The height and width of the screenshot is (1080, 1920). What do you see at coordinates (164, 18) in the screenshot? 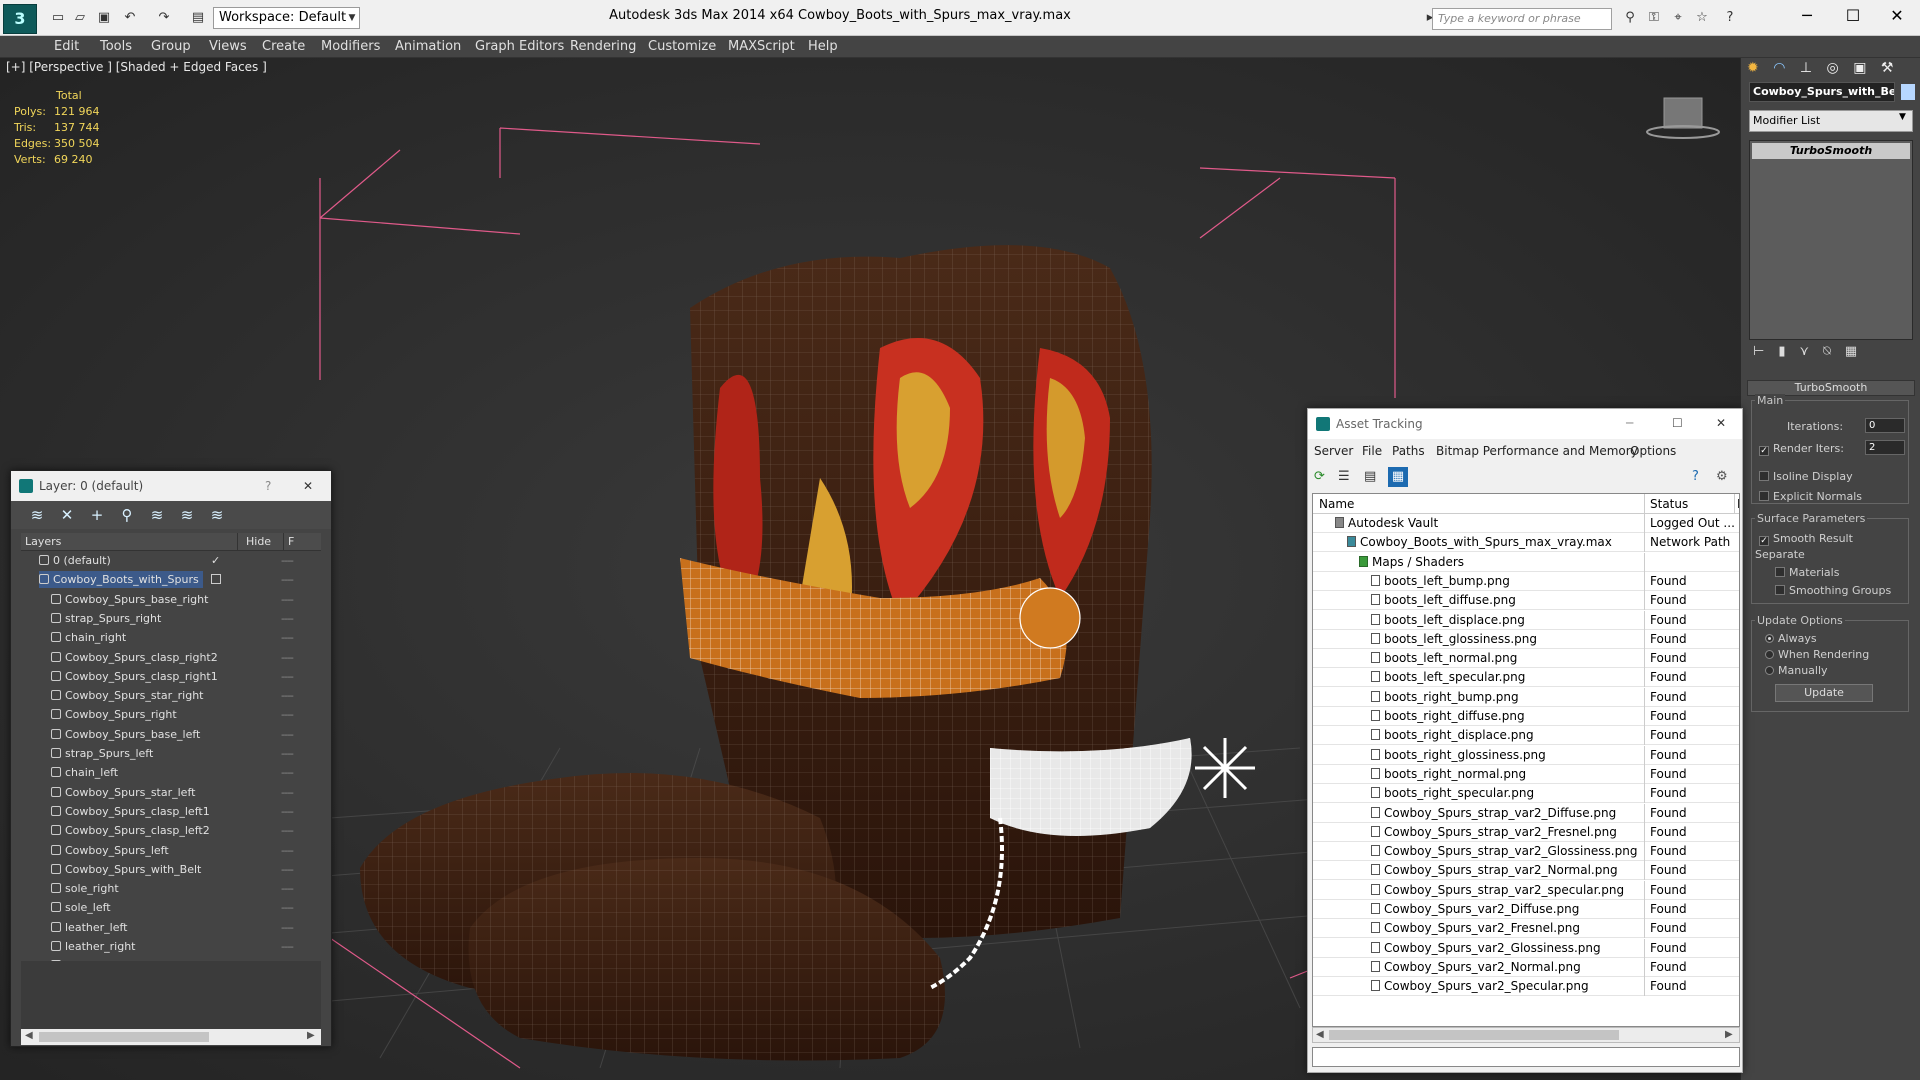
I see `redo-icon: ↷` at bounding box center [164, 18].